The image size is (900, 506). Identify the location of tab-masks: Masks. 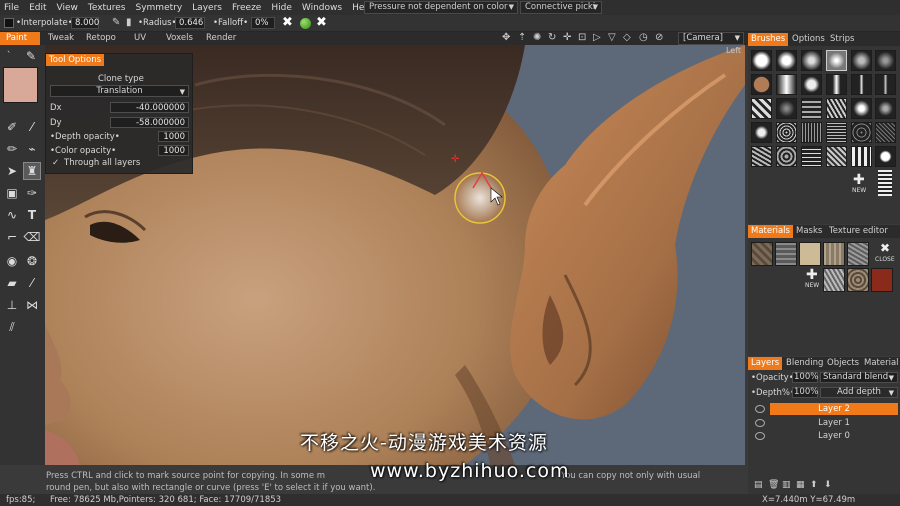
(809, 231).